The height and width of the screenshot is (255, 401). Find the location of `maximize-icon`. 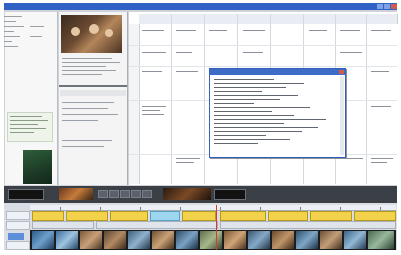

maximize-icon is located at coordinates (387, 6).